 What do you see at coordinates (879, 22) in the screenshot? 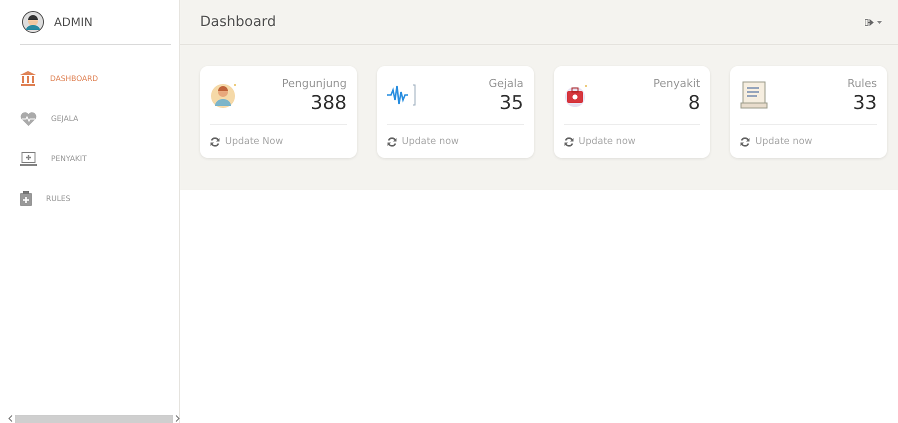
I see `caret-icon` at bounding box center [879, 22].